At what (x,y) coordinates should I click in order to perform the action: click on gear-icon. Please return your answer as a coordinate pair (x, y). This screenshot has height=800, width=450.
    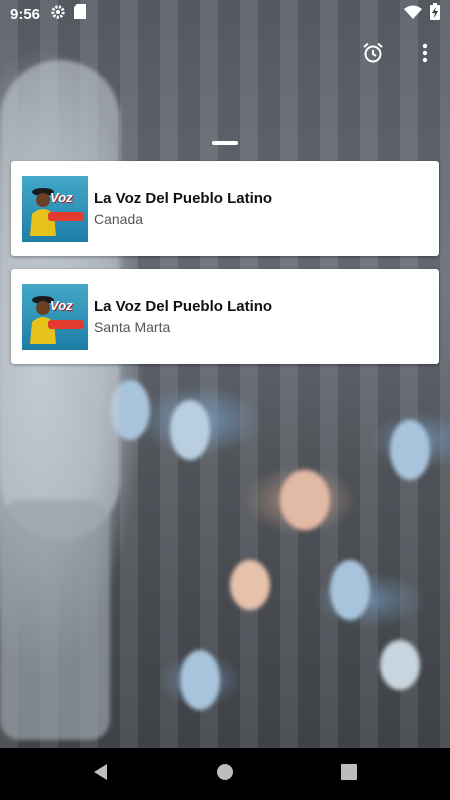
    Looking at the image, I should click on (58, 14).